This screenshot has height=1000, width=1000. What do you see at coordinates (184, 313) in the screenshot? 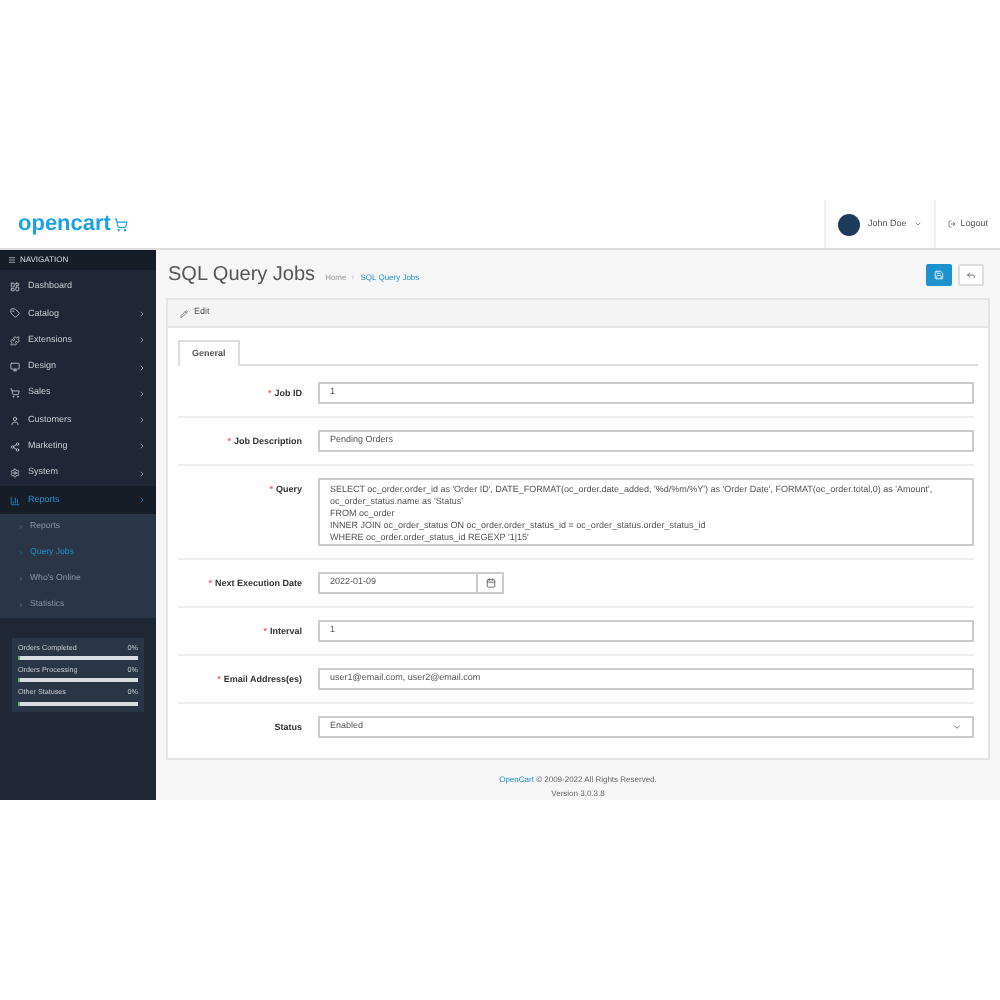
I see `pencil-icon` at bounding box center [184, 313].